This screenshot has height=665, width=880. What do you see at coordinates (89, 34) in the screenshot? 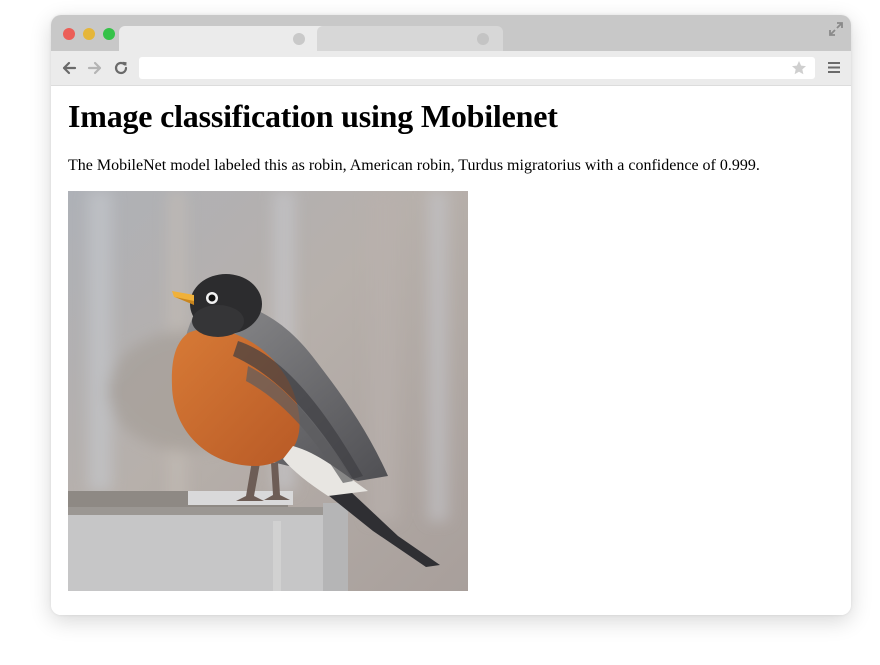
I see `minimize-window-button` at bounding box center [89, 34].